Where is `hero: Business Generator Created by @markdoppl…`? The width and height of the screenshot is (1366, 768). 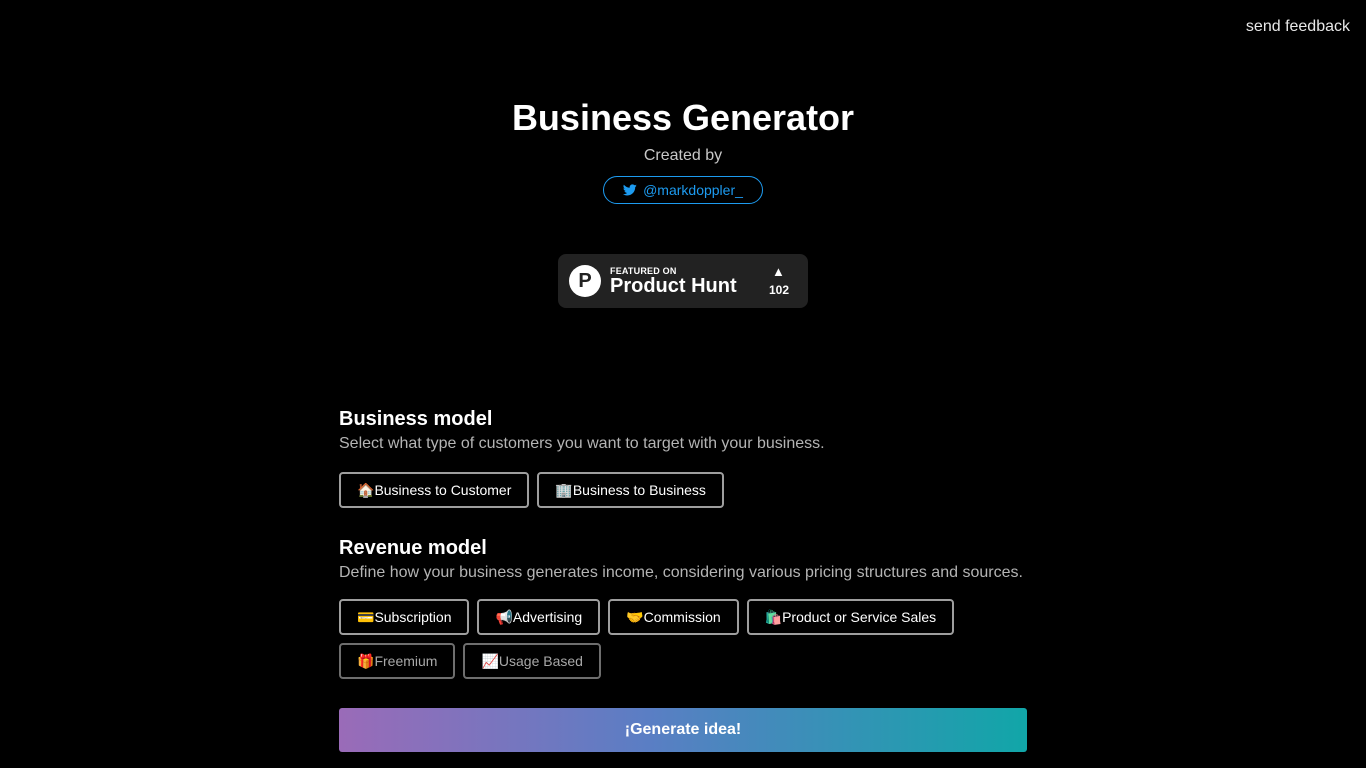
hero: Business Generator Created by @markdoppl… is located at coordinates (683, 150).